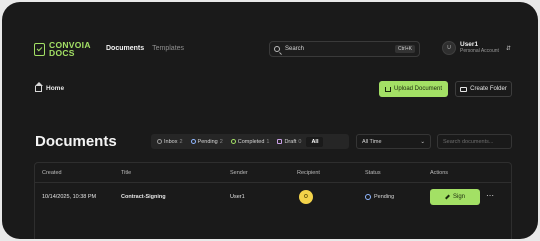  What do you see at coordinates (62, 53) in the screenshot?
I see `logo-text-line2: DOCS` at bounding box center [62, 53].